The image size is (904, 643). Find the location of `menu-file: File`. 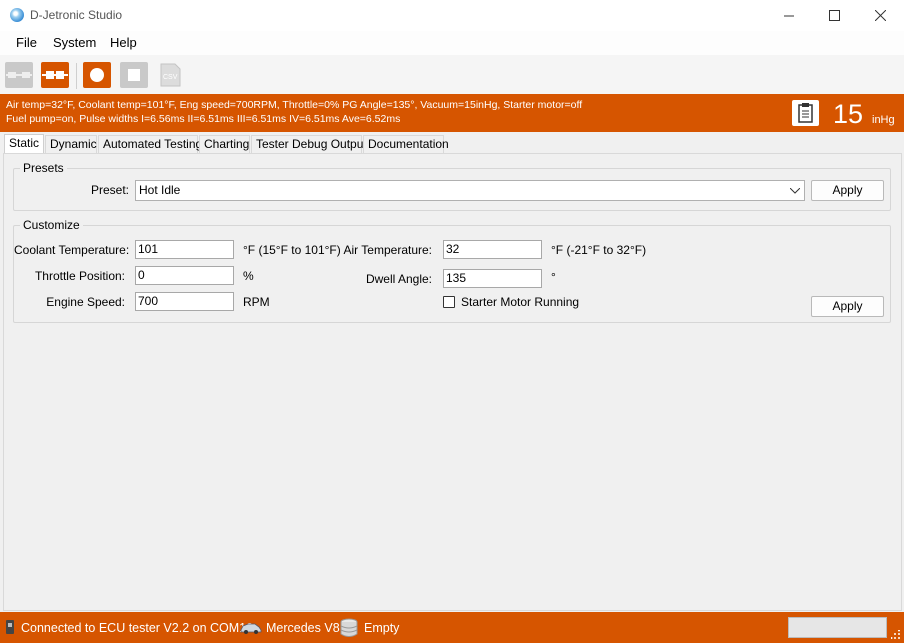

menu-file: File is located at coordinates (26, 42).